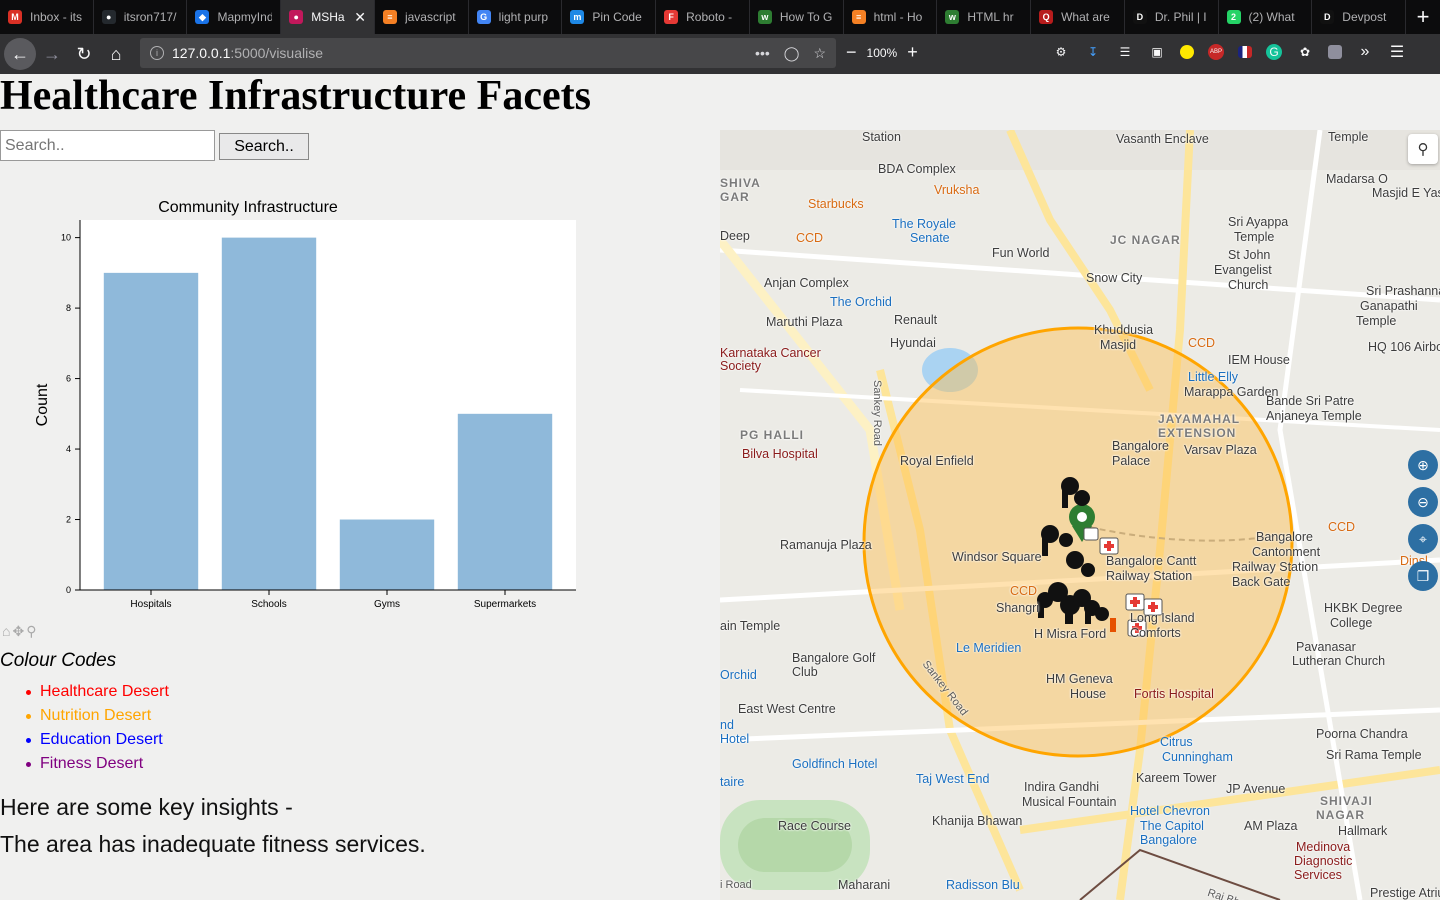  I want to click on extension-bird-icon: ✿, so click(1305, 52).